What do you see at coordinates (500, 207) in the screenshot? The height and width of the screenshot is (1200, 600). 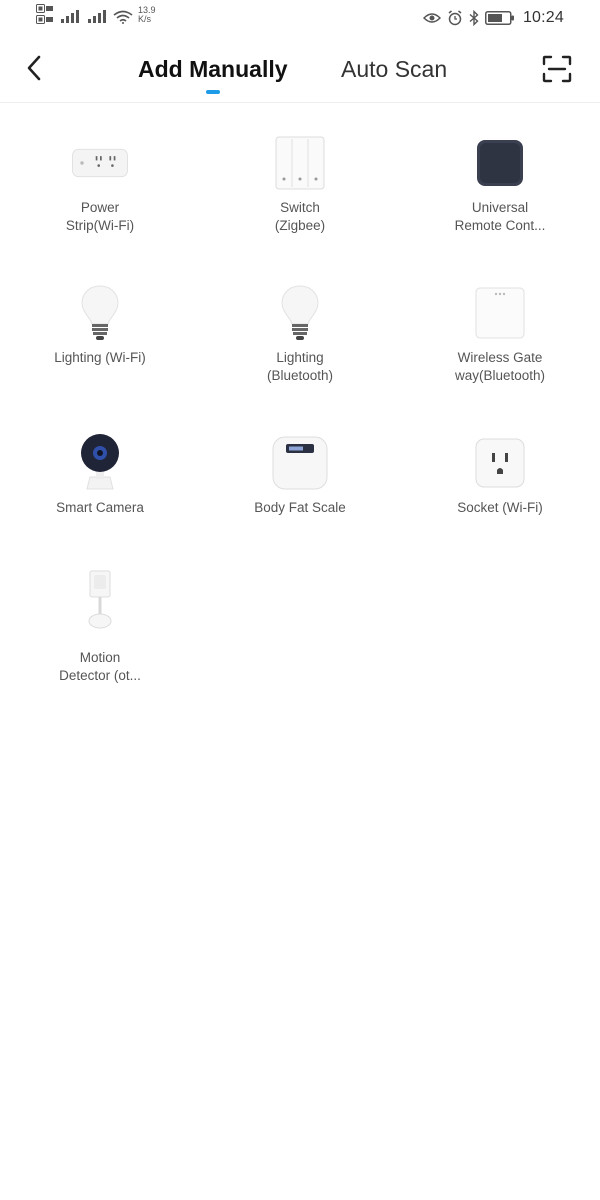 I see `device-label-line1: Universal` at bounding box center [500, 207].